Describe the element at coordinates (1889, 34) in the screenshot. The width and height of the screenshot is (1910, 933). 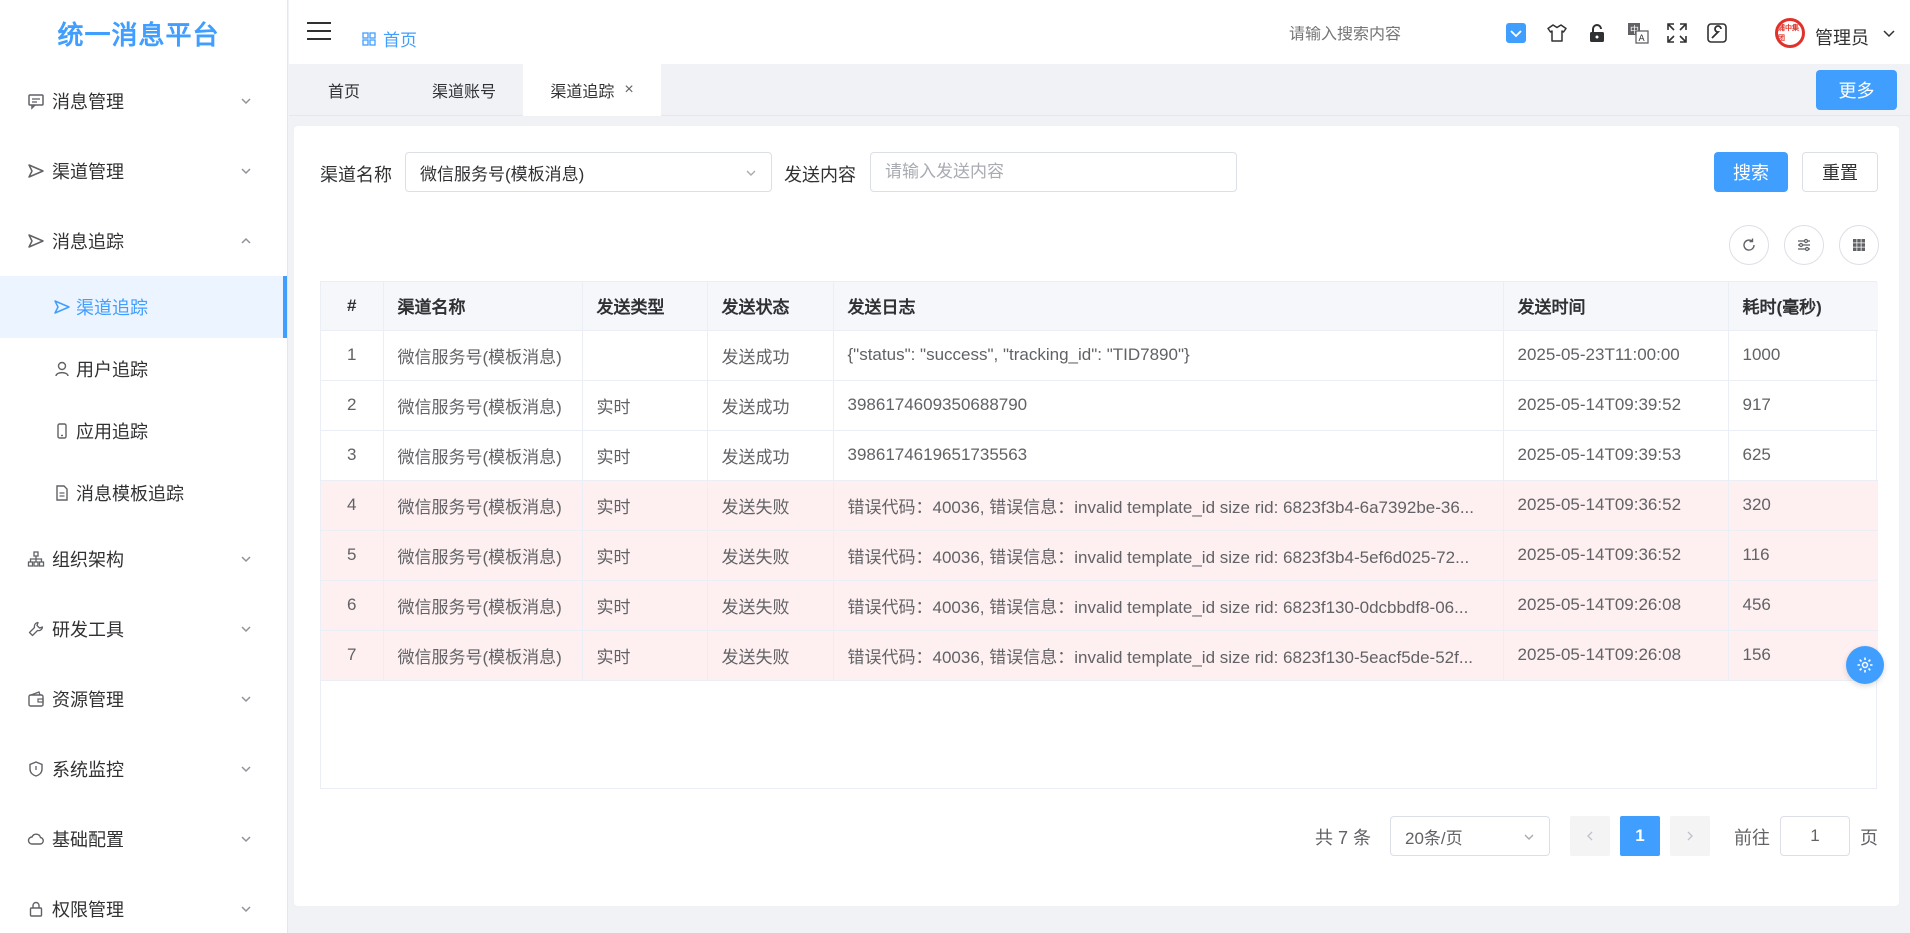
I see `caret-down-icon` at that location.